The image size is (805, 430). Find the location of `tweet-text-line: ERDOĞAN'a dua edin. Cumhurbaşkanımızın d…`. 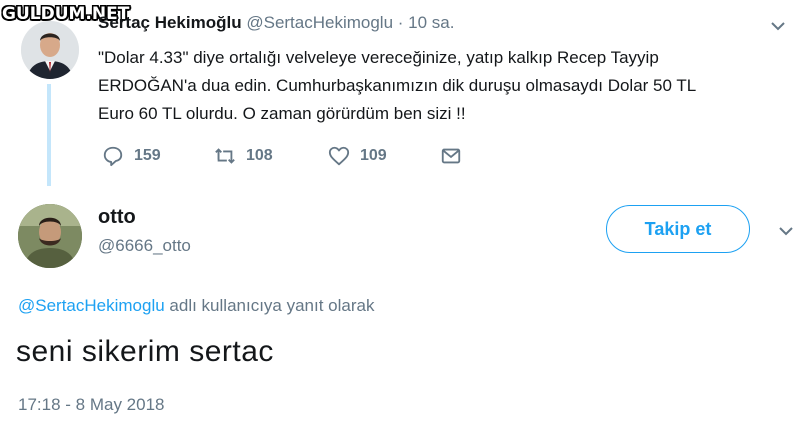

tweet-text-line: ERDOĞAN'a dua edin. Cumhurbaşkanımızın d… is located at coordinates (397, 85).